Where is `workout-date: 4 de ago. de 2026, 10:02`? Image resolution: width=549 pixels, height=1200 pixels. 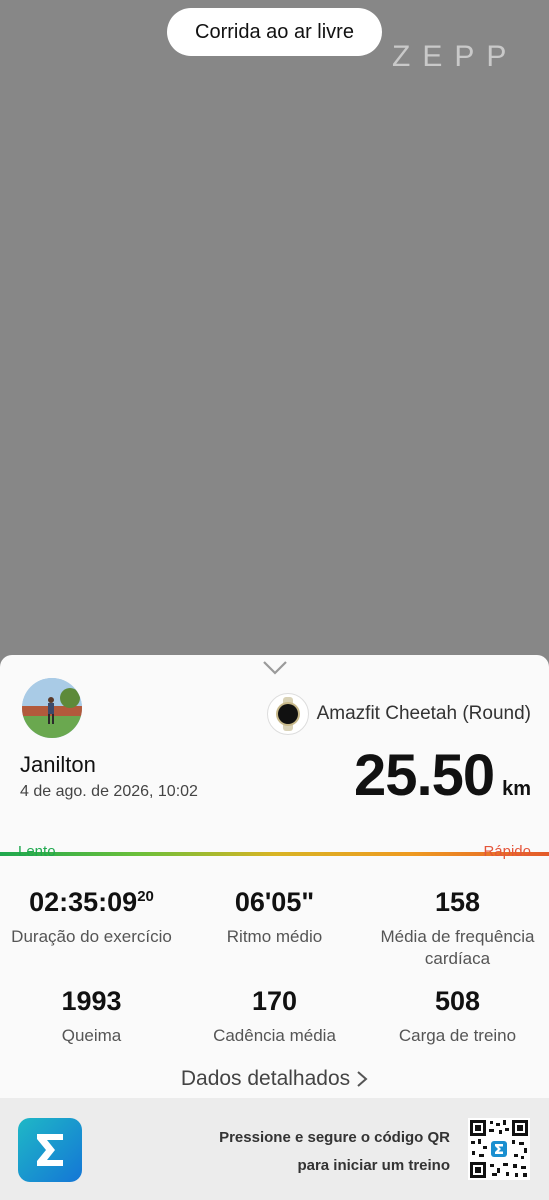 workout-date: 4 de ago. de 2026, 10:02 is located at coordinates (109, 791).